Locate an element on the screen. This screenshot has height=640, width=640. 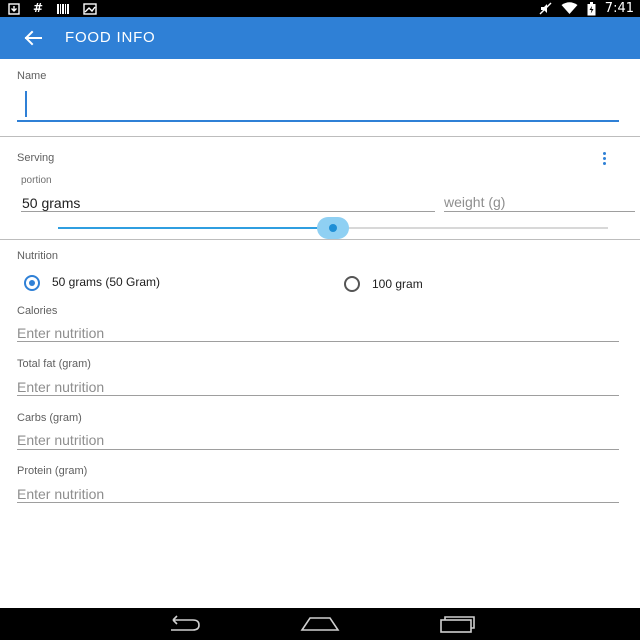
weight-input: weight (g) is located at coordinates (474, 202).